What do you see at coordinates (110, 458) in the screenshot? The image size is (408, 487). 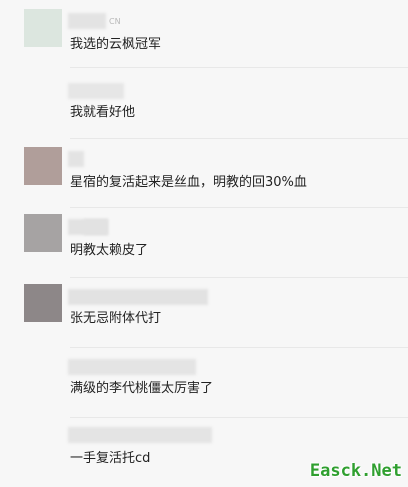 I see `comment-text: 一手复活托cd` at bounding box center [110, 458].